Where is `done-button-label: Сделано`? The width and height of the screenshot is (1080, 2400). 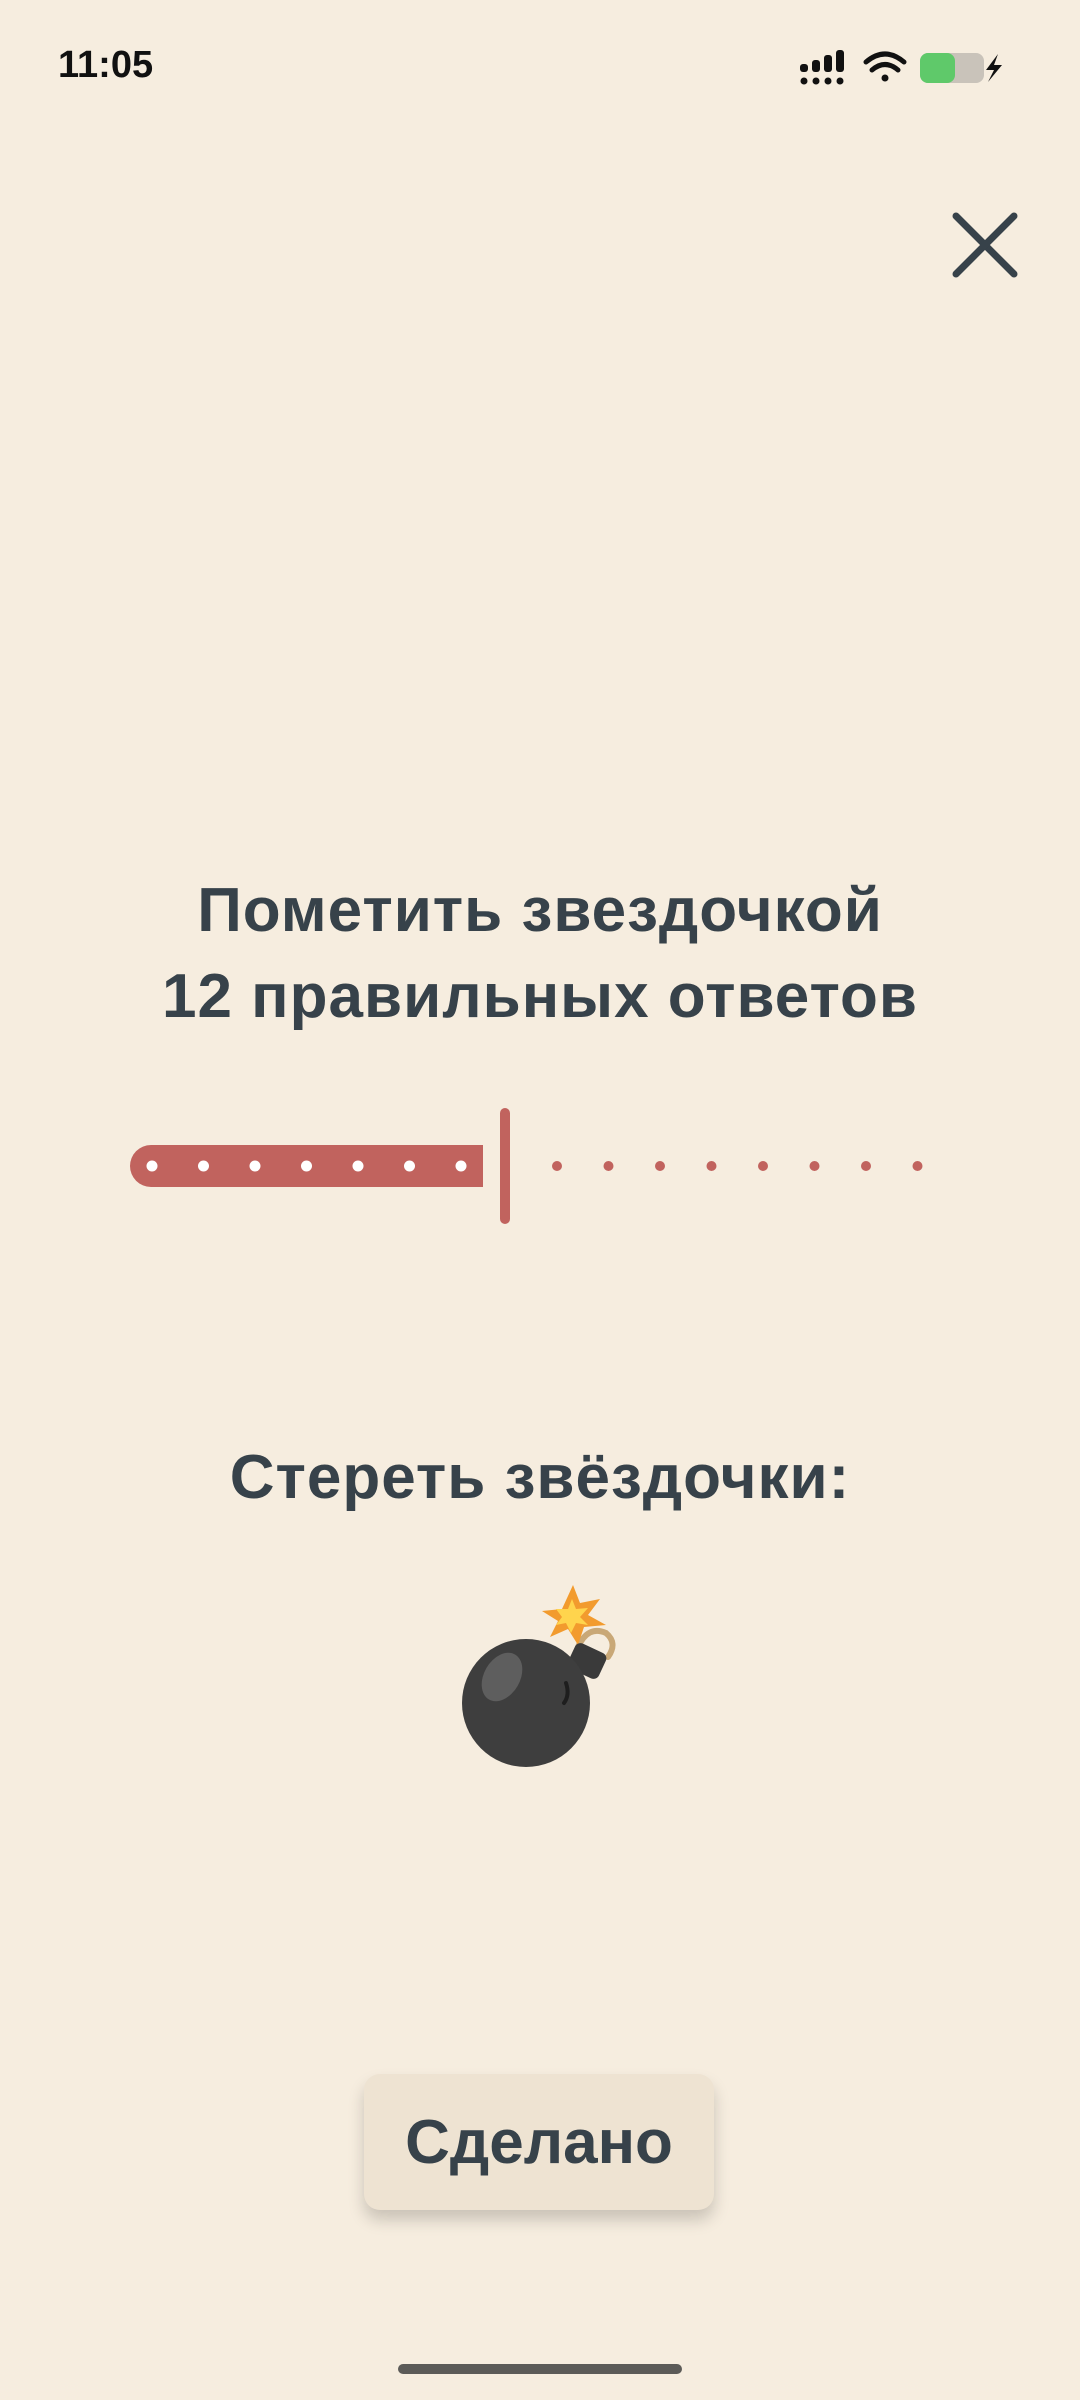
done-button-label: Сделано is located at coordinates (539, 2142).